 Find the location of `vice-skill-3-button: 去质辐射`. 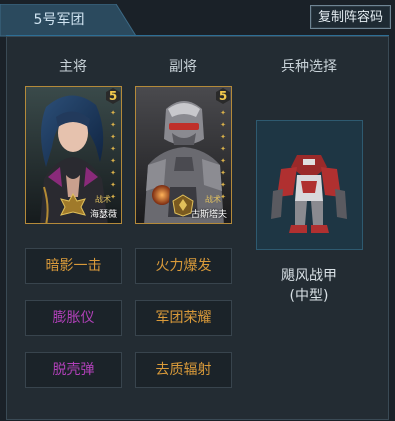

vice-skill-3-button: 去质辐射 is located at coordinates (183, 370).